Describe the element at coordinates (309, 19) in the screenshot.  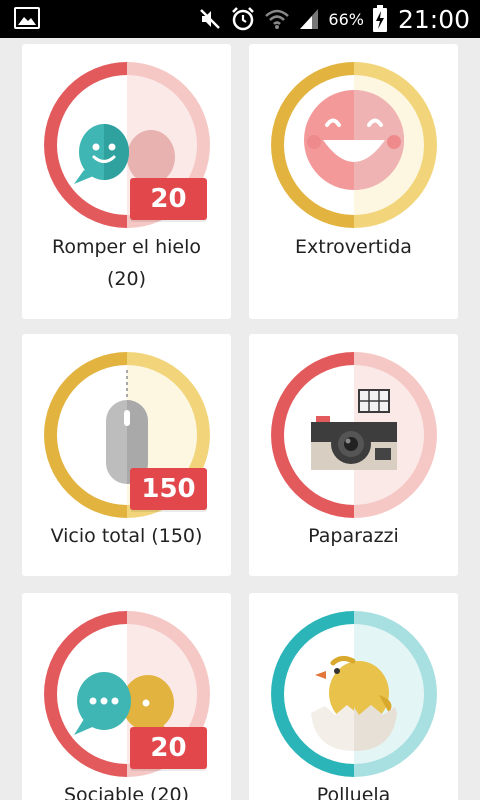
I see `signal-icon` at that location.